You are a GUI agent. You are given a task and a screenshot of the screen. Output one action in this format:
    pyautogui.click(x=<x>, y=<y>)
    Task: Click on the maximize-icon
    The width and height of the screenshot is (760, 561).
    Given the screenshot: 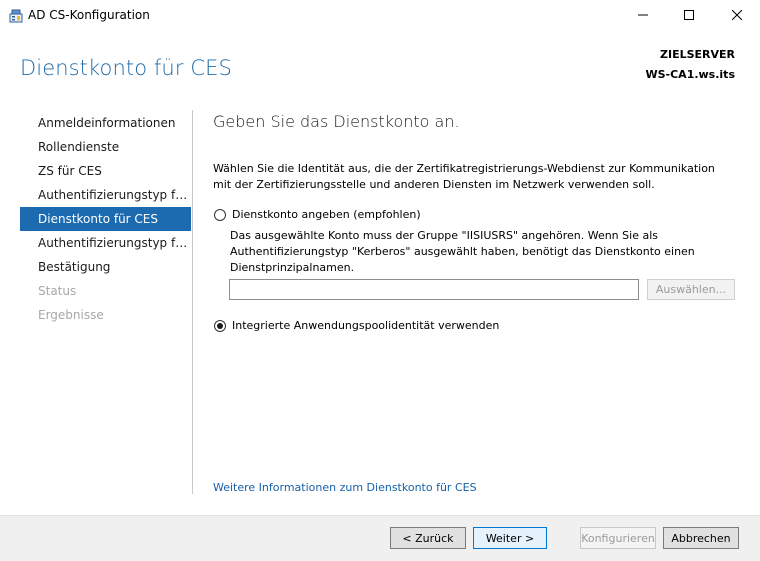 What is the action you would take?
    pyautogui.click(x=689, y=15)
    